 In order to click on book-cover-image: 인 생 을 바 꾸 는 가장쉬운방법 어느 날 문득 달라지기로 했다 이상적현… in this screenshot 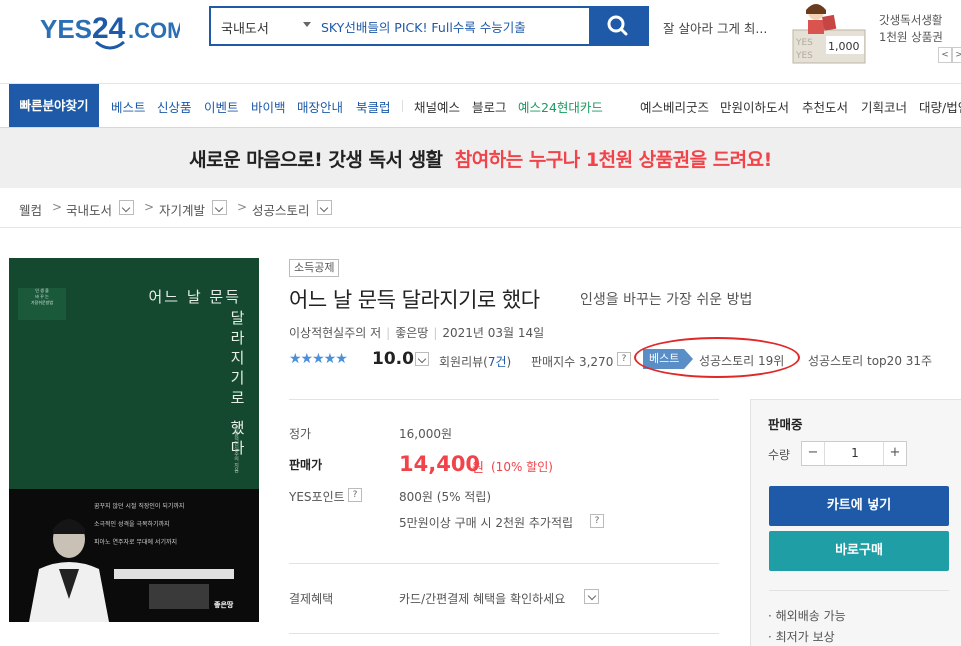, I will do `click(134, 440)`.